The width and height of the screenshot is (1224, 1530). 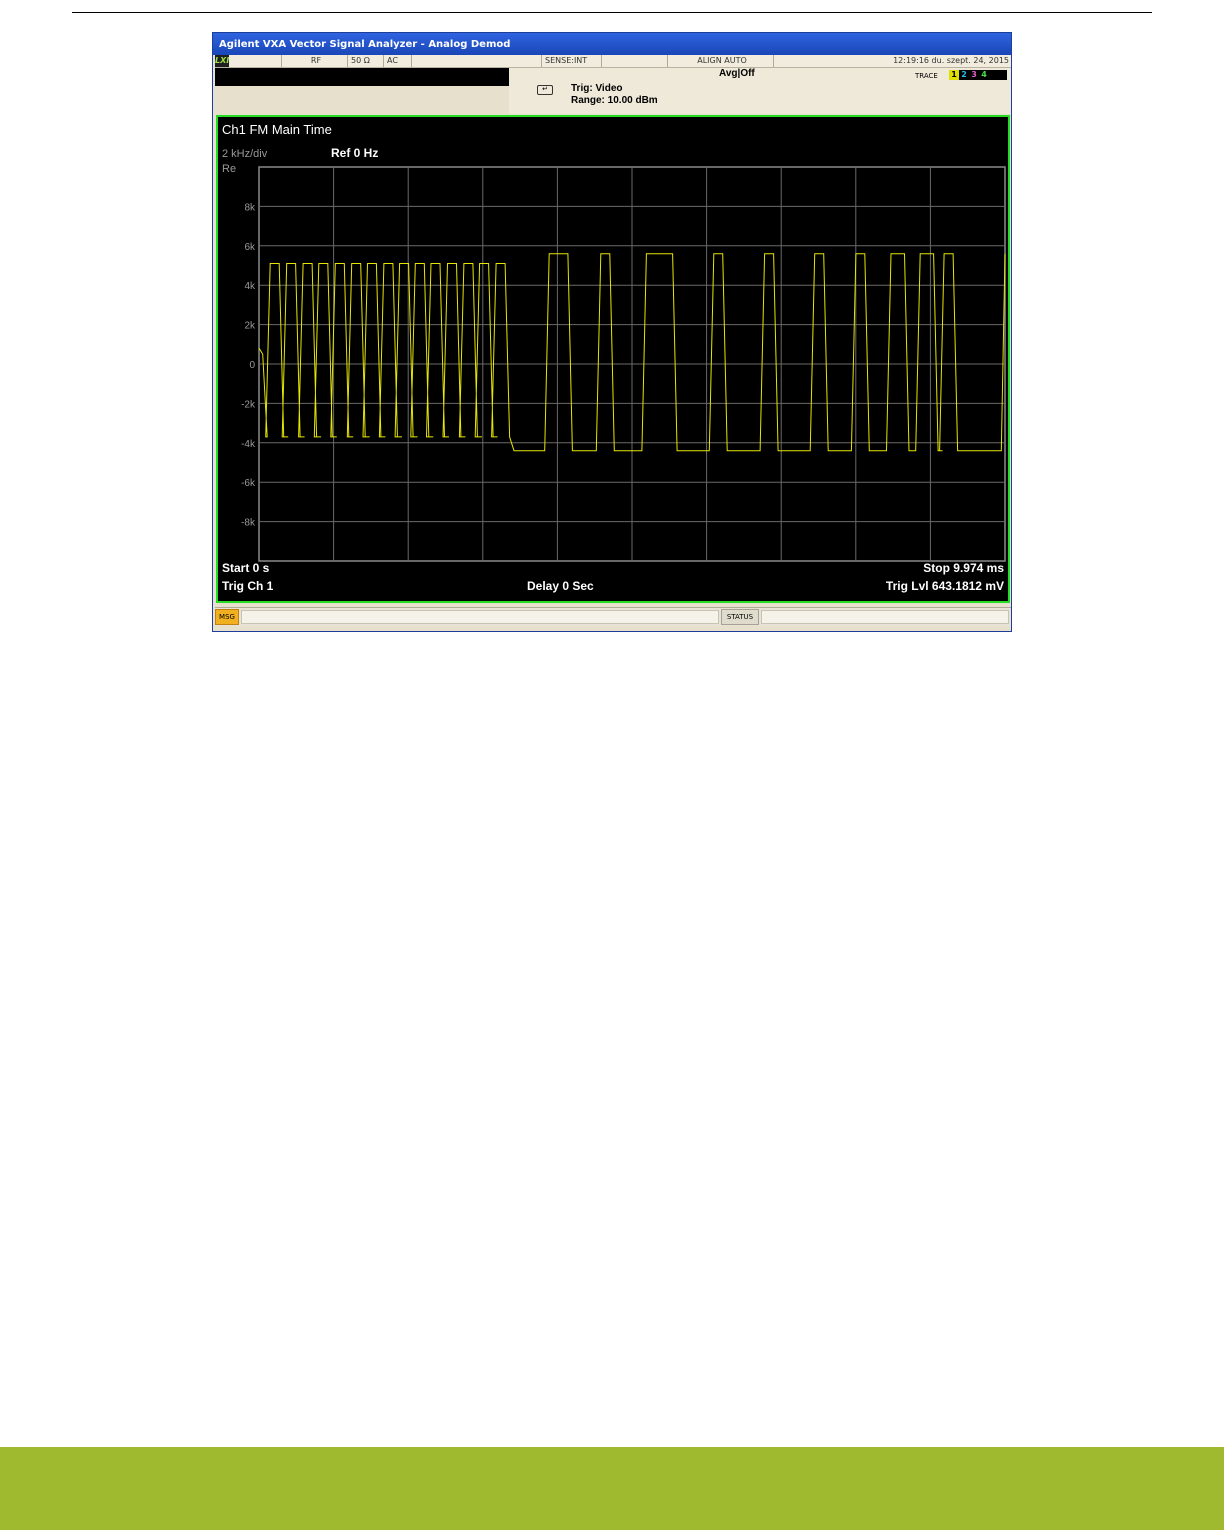 I want to click on y-tick-label: -4k, so click(x=248, y=444).